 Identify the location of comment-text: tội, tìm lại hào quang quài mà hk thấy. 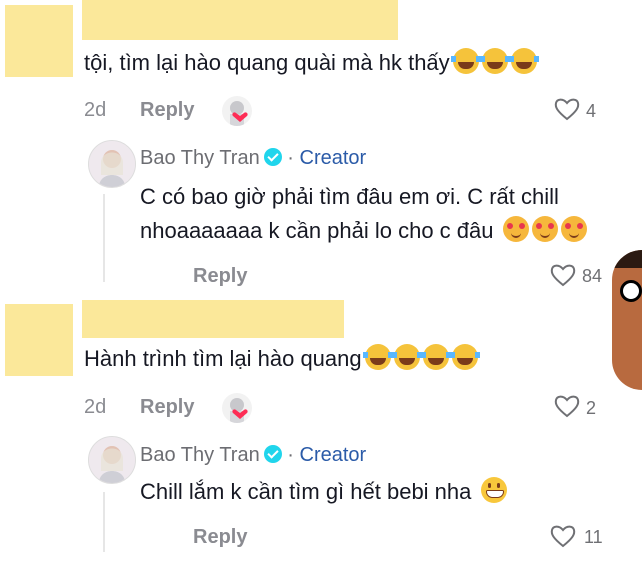
(311, 63).